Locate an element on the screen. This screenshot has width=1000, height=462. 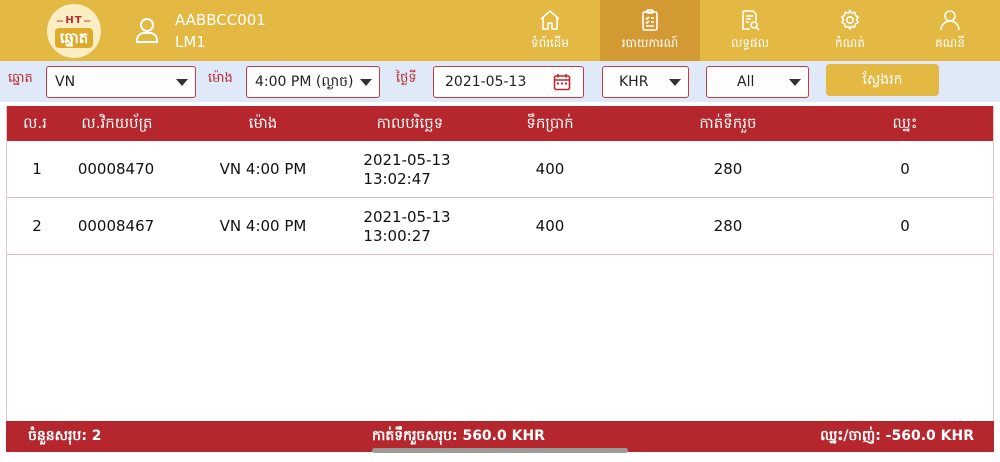
lottery-label: ឆ្នោត is located at coordinates (20, 78).